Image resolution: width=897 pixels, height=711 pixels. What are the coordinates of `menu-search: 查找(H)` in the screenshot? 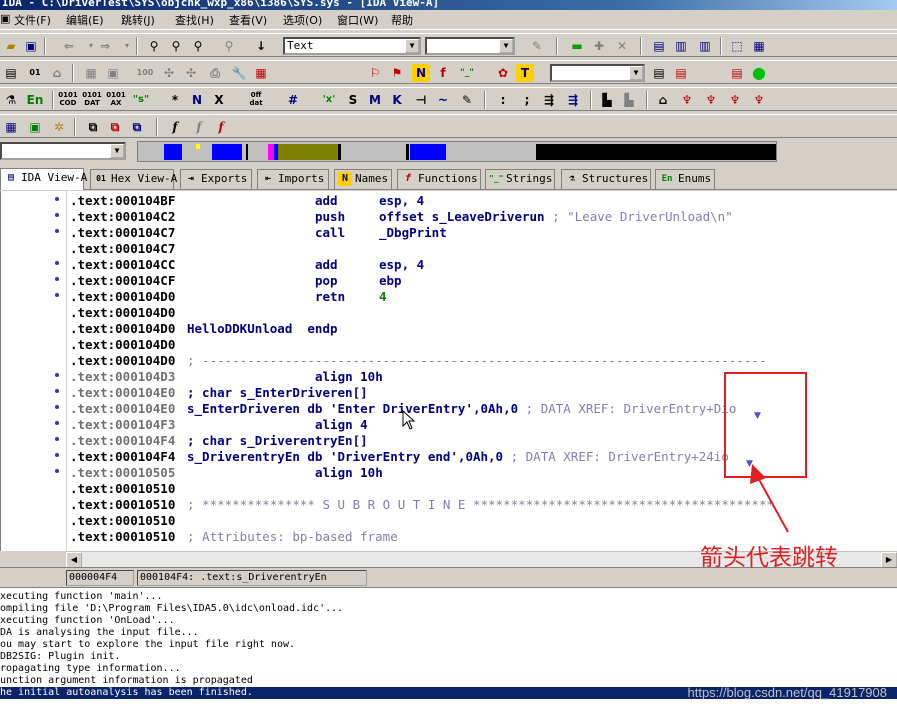 It's located at (194, 20).